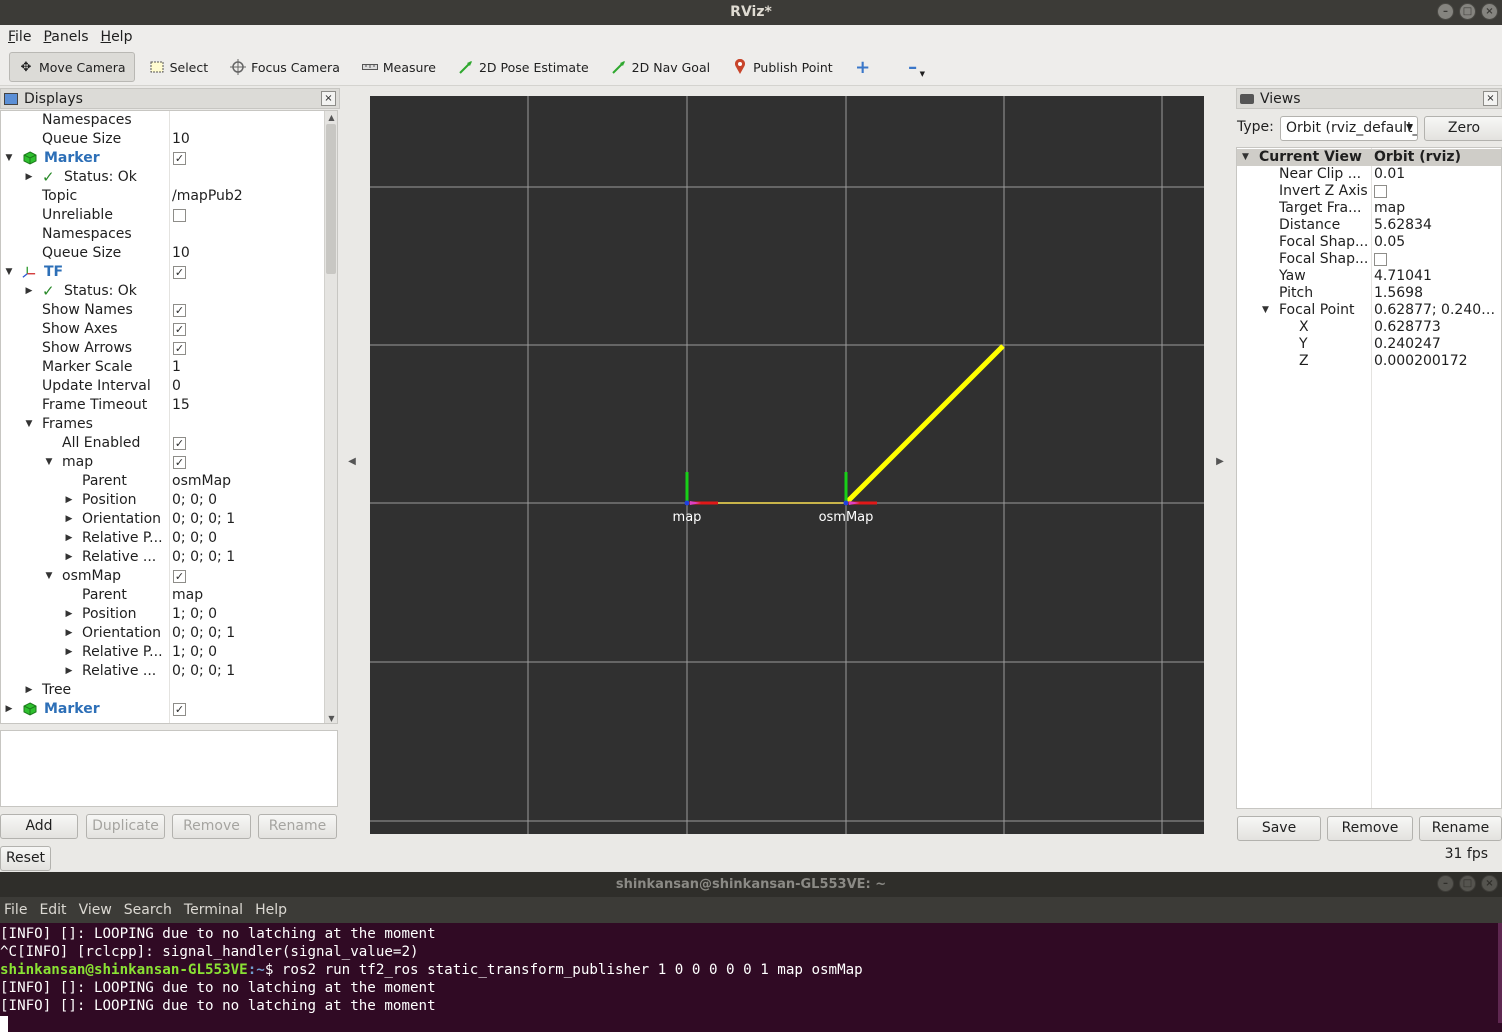  What do you see at coordinates (163, 196) in the screenshot?
I see `tree-row: Topic /mapPub2` at bounding box center [163, 196].